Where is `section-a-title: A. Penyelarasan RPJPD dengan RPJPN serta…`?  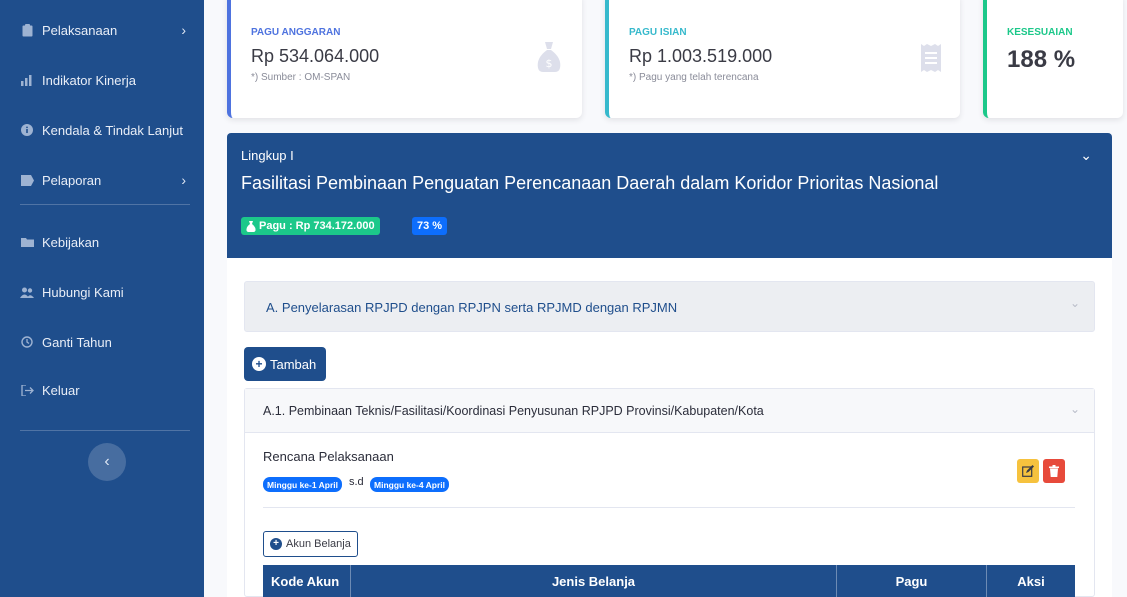
section-a-title: A. Penyelarasan RPJPD dengan RPJPN serta… is located at coordinates (472, 307).